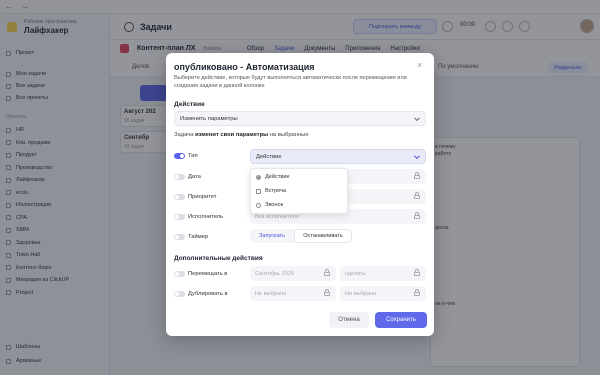 The image size is (600, 375). Describe the element at coordinates (244, 67) in the screenshot. I see `modal-title: опубликовано - Автоматизация` at that location.